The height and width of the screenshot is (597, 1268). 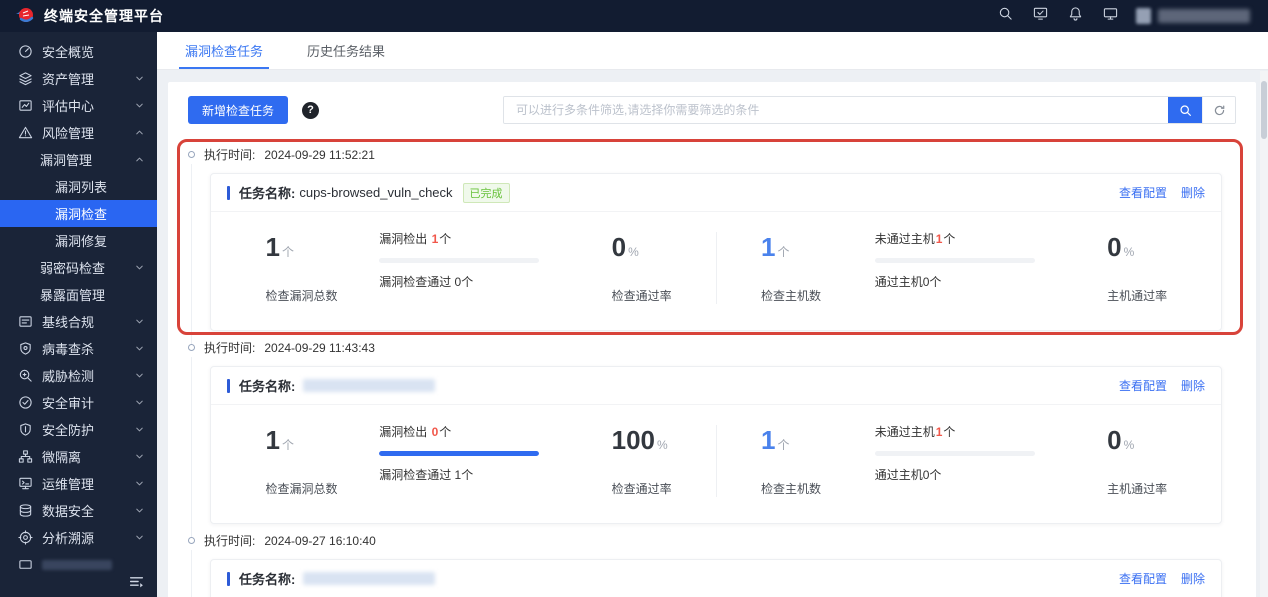 What do you see at coordinates (311, 110) in the screenshot?
I see `help-icon: ?` at bounding box center [311, 110].